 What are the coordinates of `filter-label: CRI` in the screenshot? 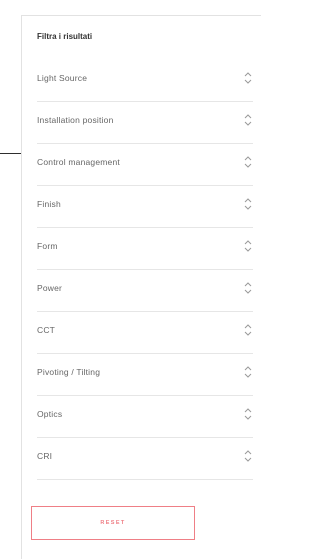 It's located at (45, 456).